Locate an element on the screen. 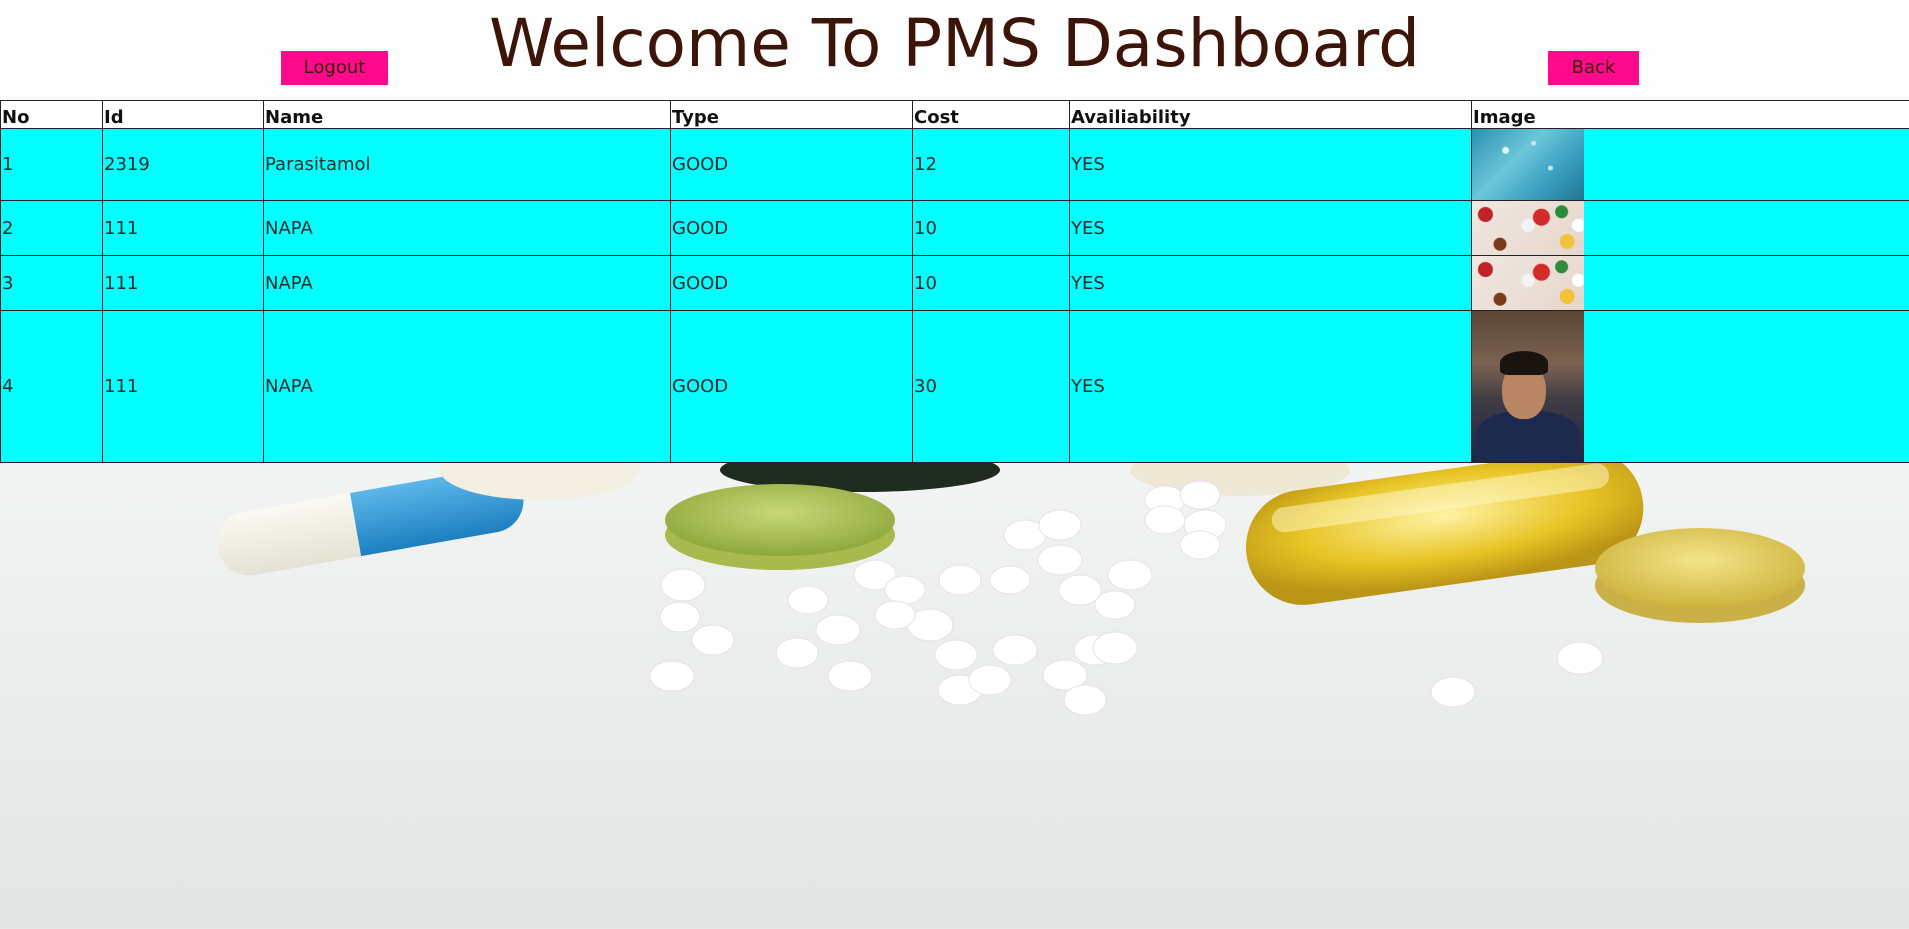 This screenshot has height=929, width=1909. cell-cost: 12 is located at coordinates (991, 164).